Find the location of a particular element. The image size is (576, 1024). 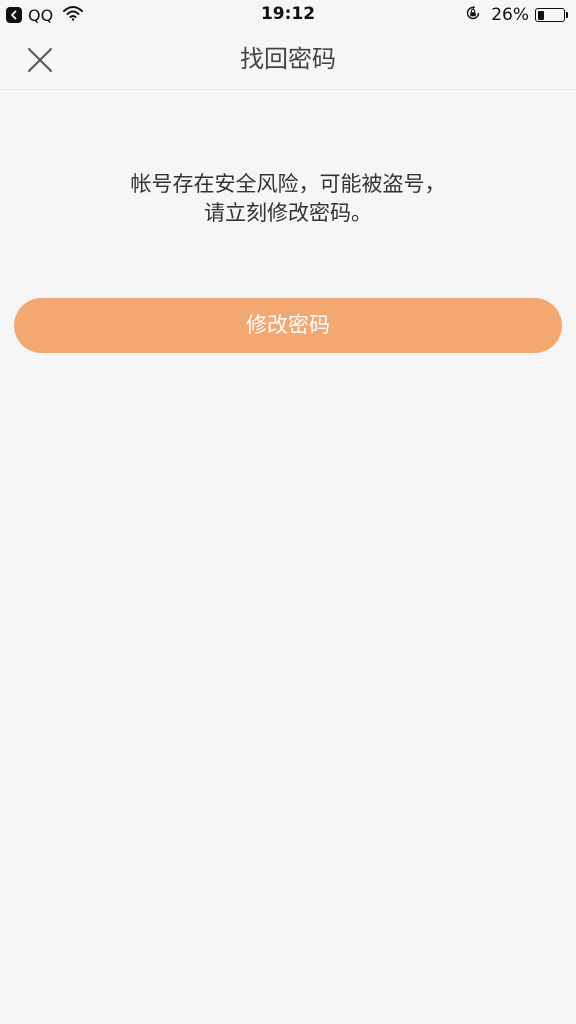

message-line-1: 帐号存在安全风险，可能被盗号， is located at coordinates (288, 184).